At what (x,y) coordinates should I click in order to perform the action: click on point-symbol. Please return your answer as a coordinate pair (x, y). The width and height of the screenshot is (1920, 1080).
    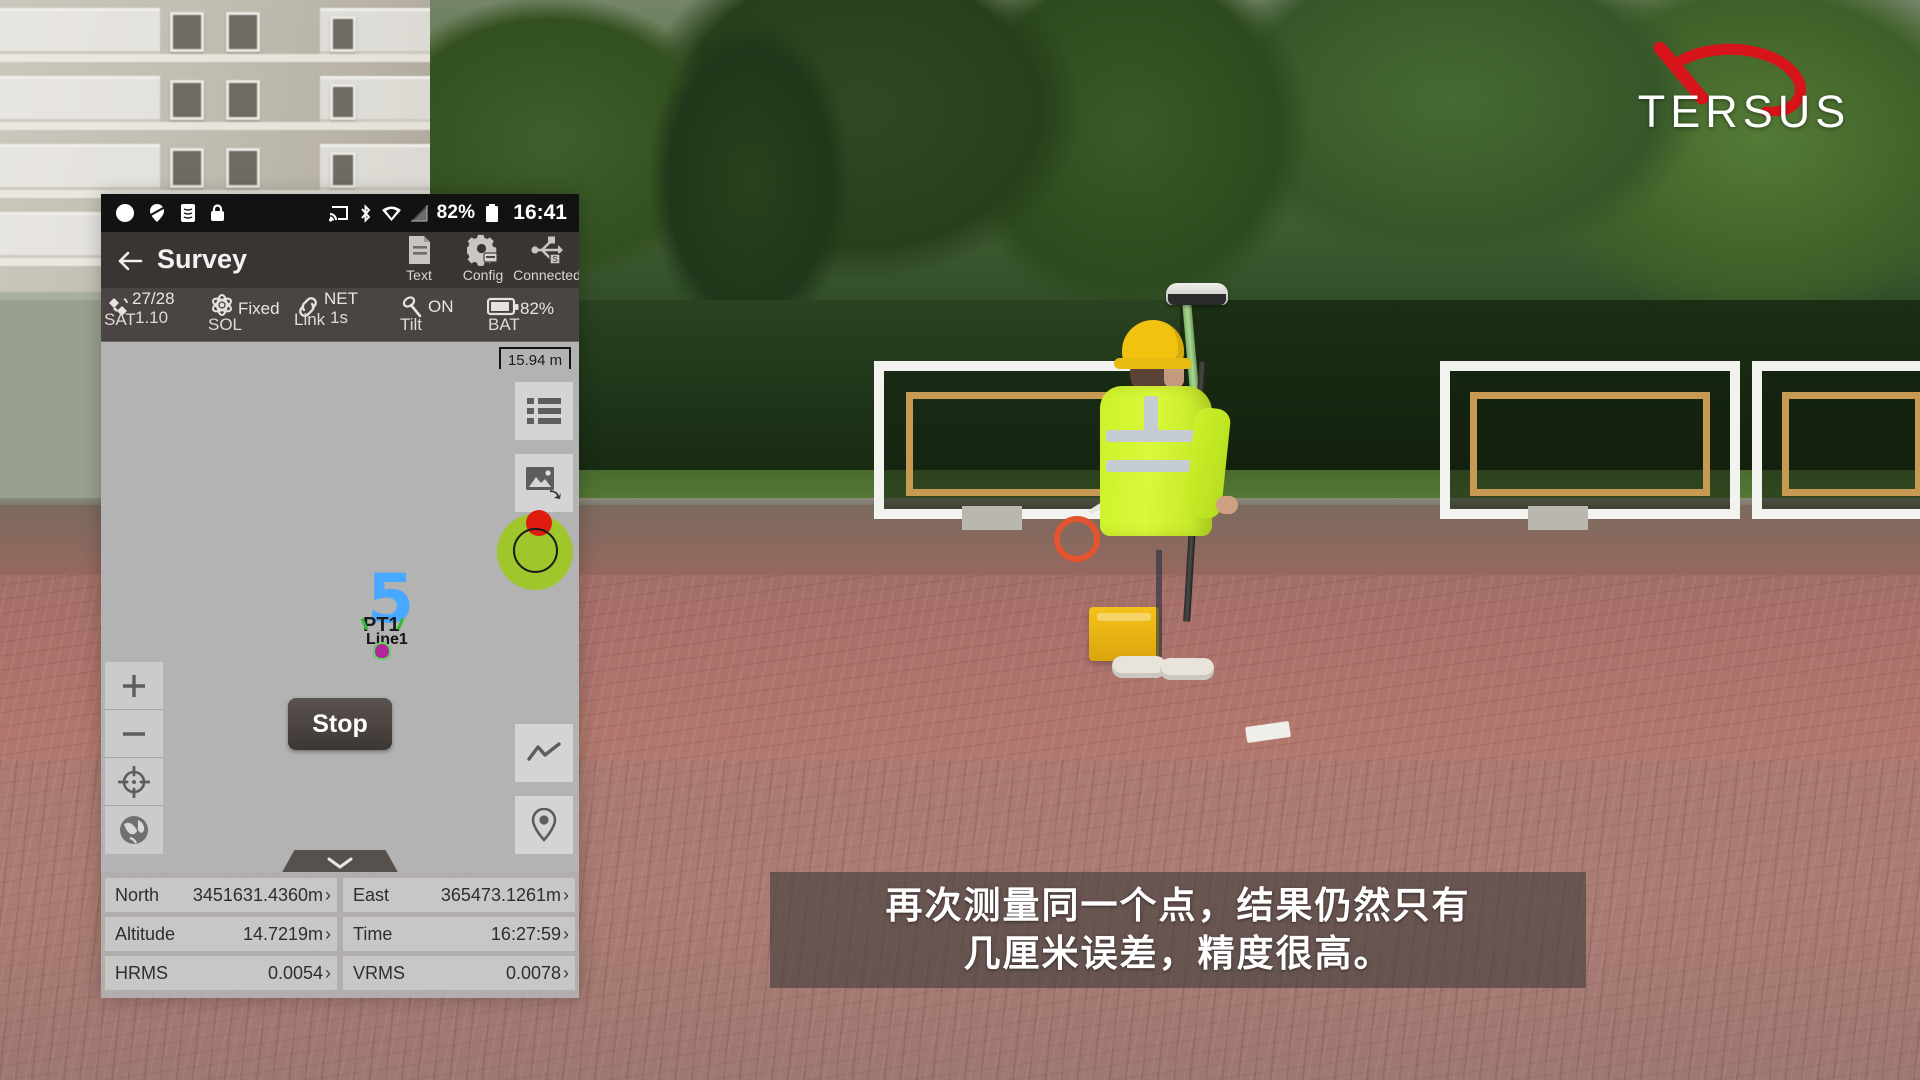
    Looking at the image, I should click on (382, 651).